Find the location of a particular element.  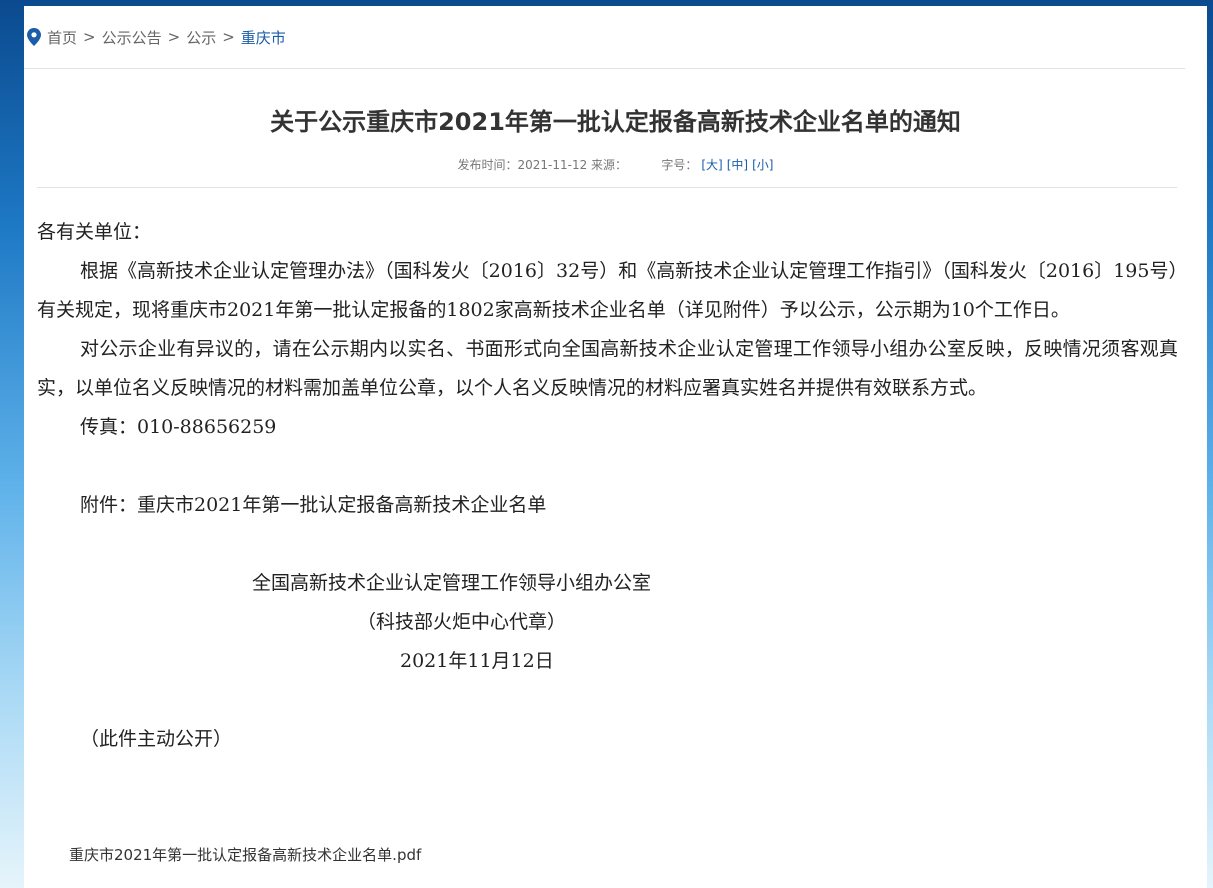

attachment-note: 附件：重庆市2021年第一批认定报备高新技术企业名单 is located at coordinates (313, 505).